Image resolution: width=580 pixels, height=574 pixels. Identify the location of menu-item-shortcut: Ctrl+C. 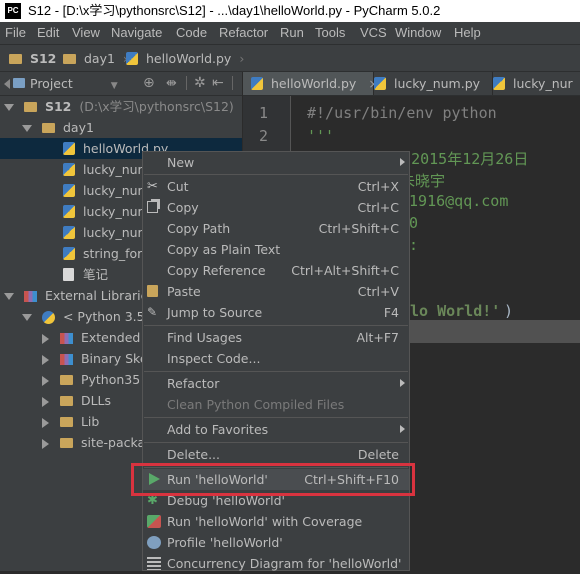
(378, 207).